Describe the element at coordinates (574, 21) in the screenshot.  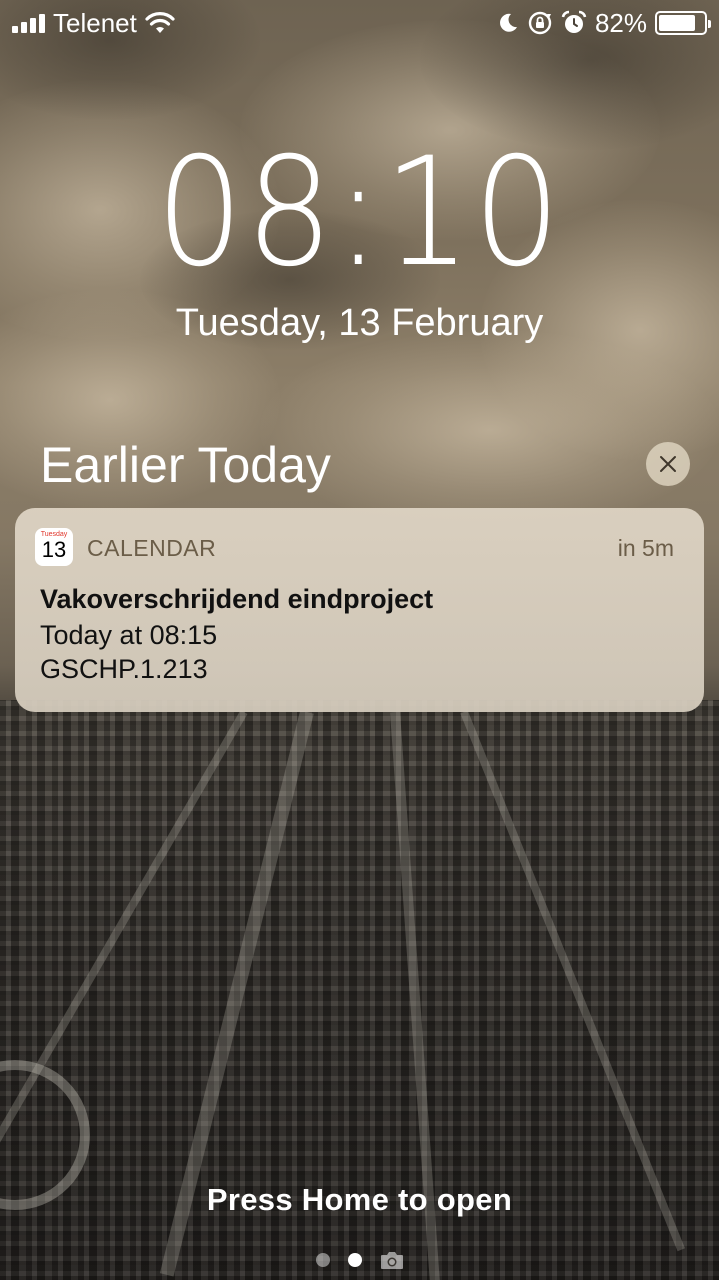
I see `alarm-icon` at that location.